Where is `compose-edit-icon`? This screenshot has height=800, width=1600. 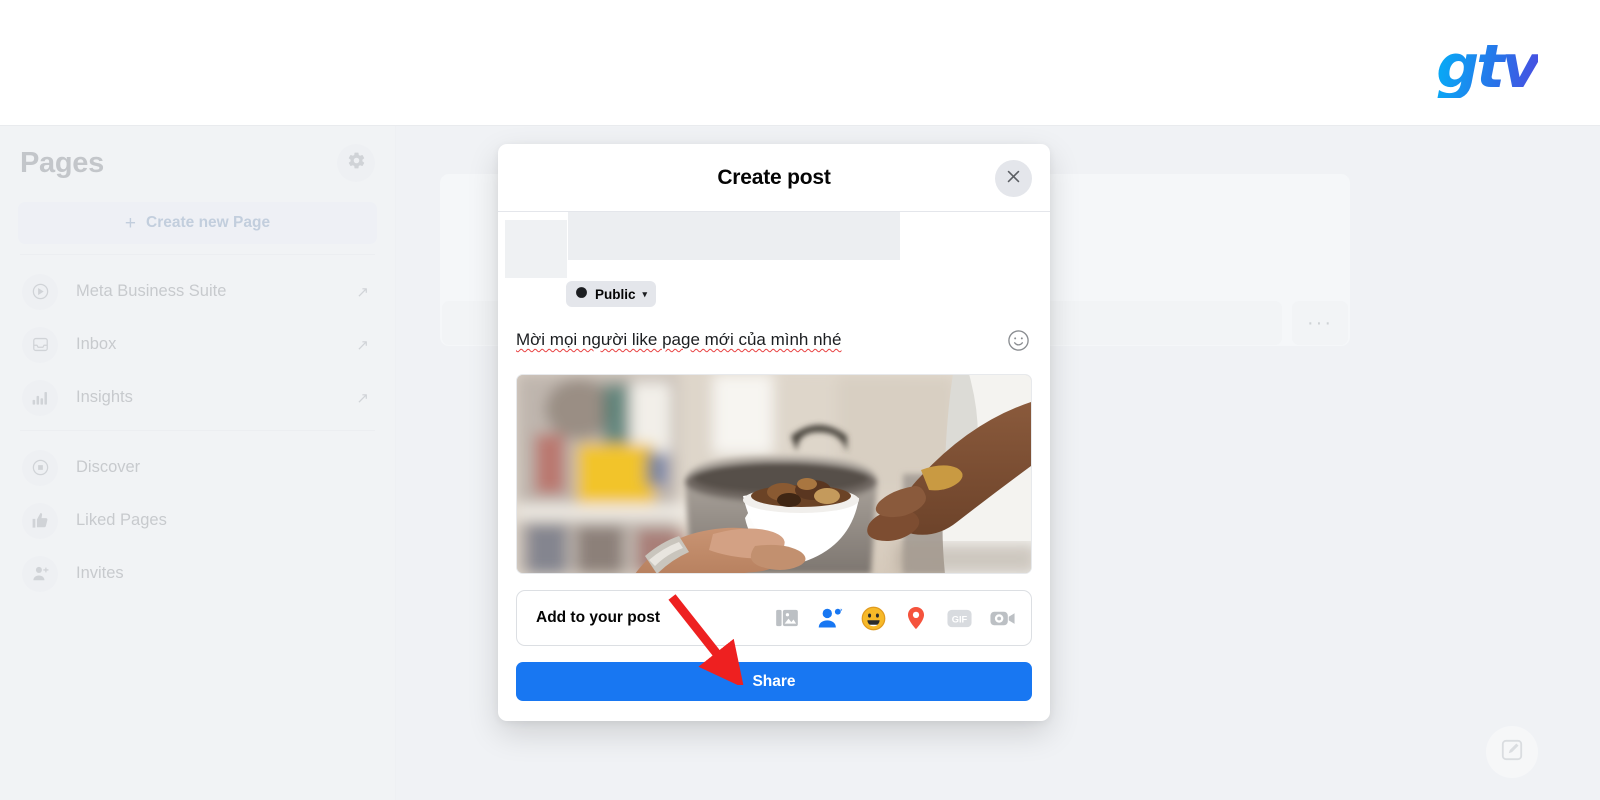 compose-edit-icon is located at coordinates (1512, 752).